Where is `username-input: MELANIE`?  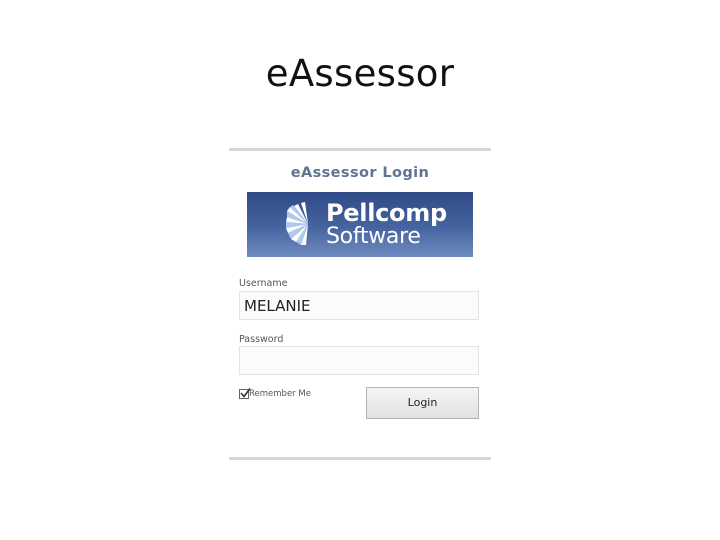 username-input: MELANIE is located at coordinates (359, 305).